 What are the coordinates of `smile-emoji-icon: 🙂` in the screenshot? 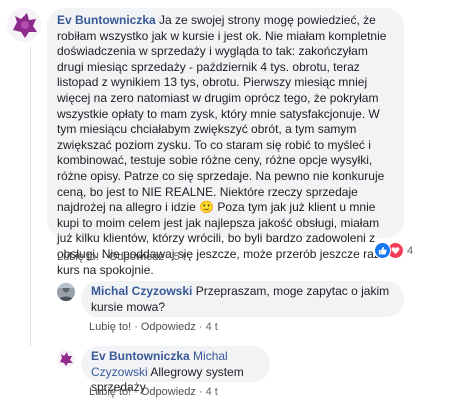 It's located at (207, 207).